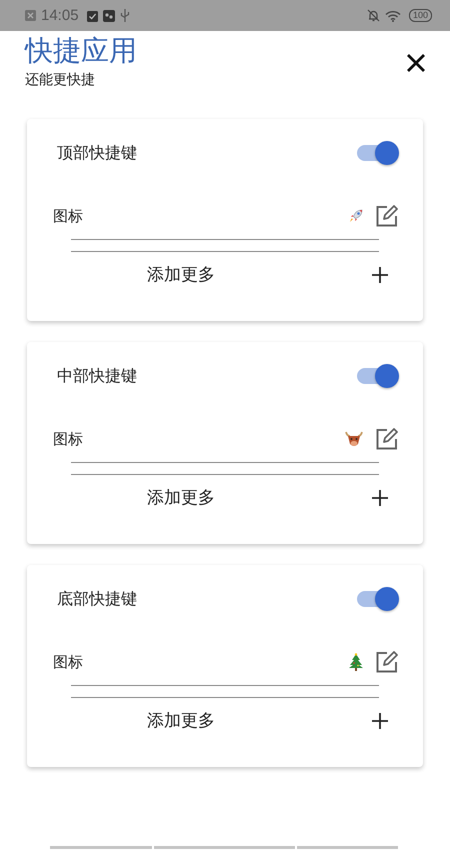  Describe the element at coordinates (81, 51) in the screenshot. I see `page-title: 快捷应用` at that location.